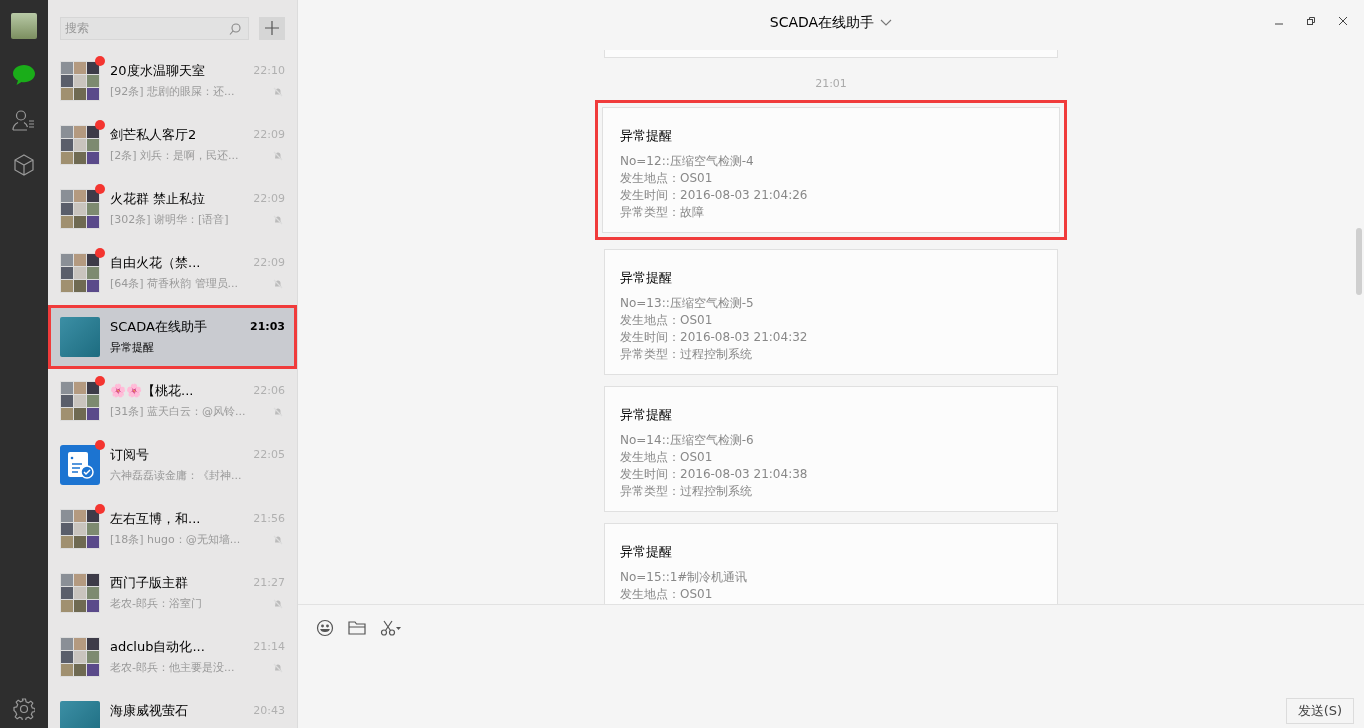 The image size is (1364, 728). What do you see at coordinates (269, 455) in the screenshot?
I see `chat-time: 22:05` at bounding box center [269, 455].